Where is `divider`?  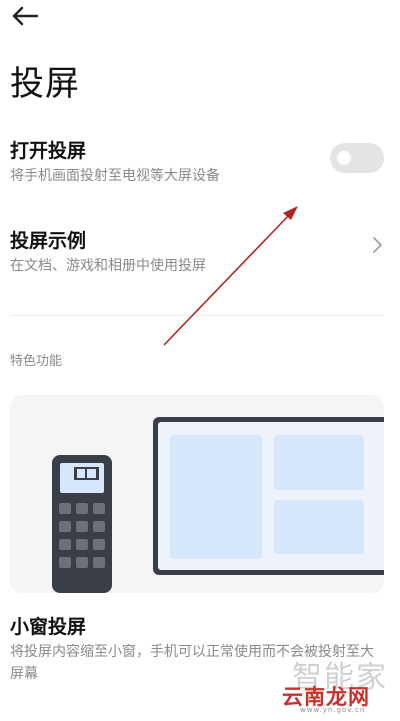 divider is located at coordinates (197, 315).